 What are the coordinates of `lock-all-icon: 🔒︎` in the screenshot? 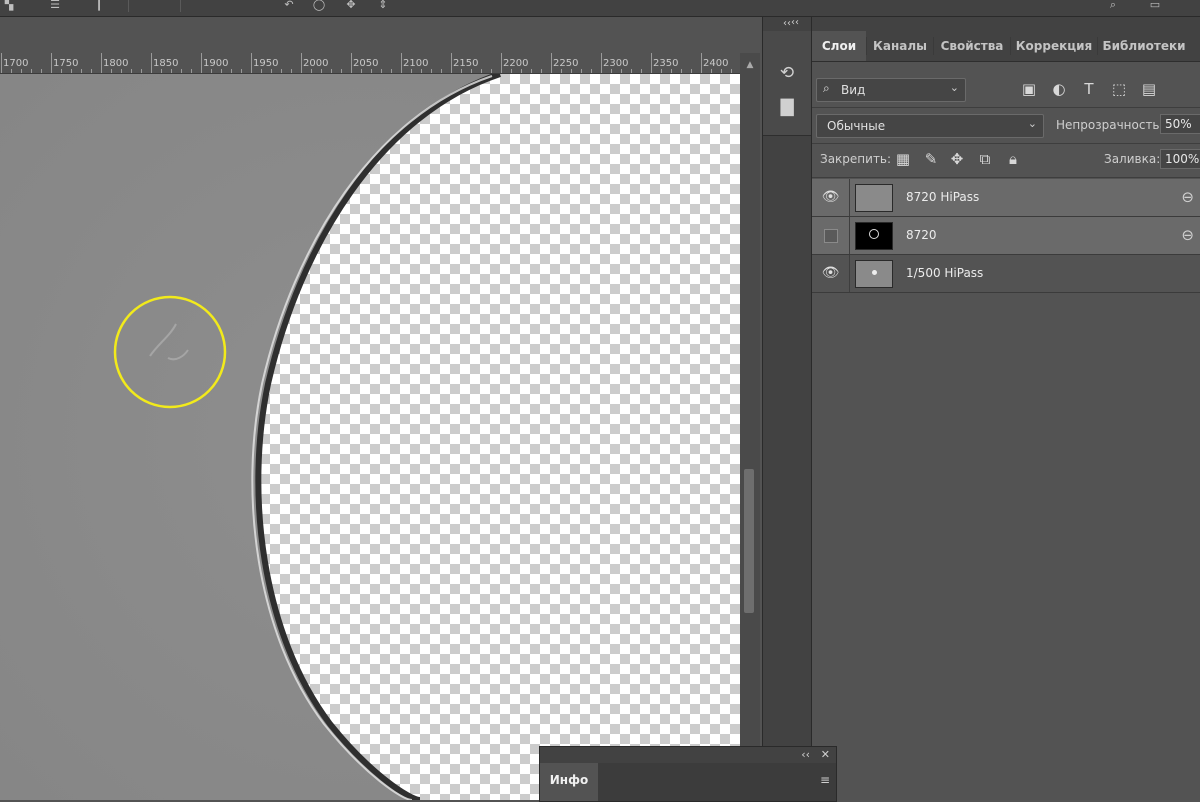 It's located at (1013, 159).